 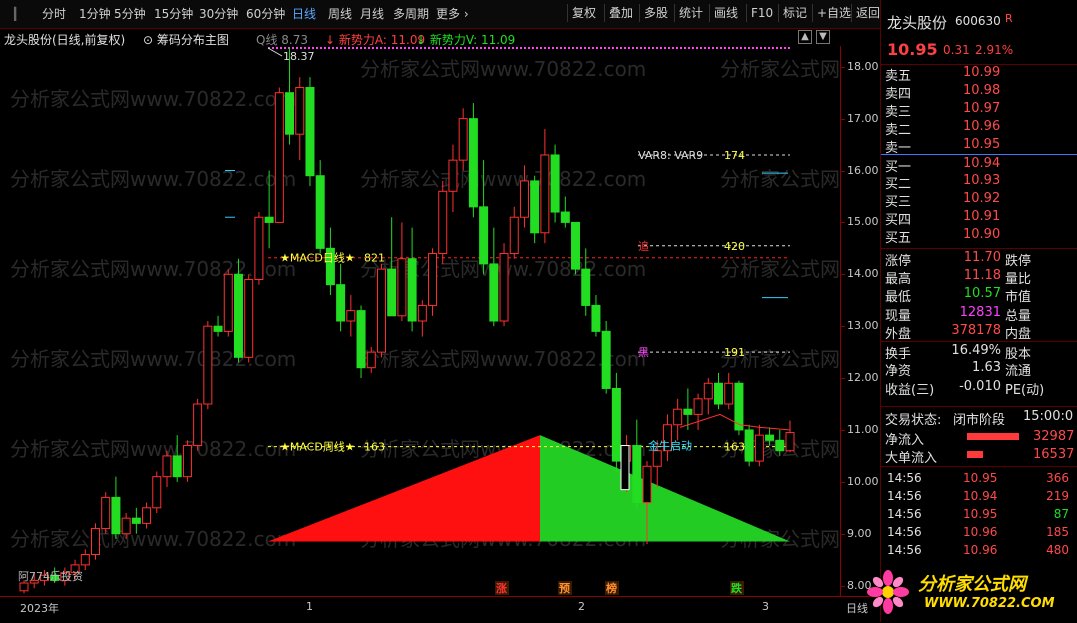 What do you see at coordinates (980, 532) in the screenshot?
I see `tick-price: 10.96` at bounding box center [980, 532].